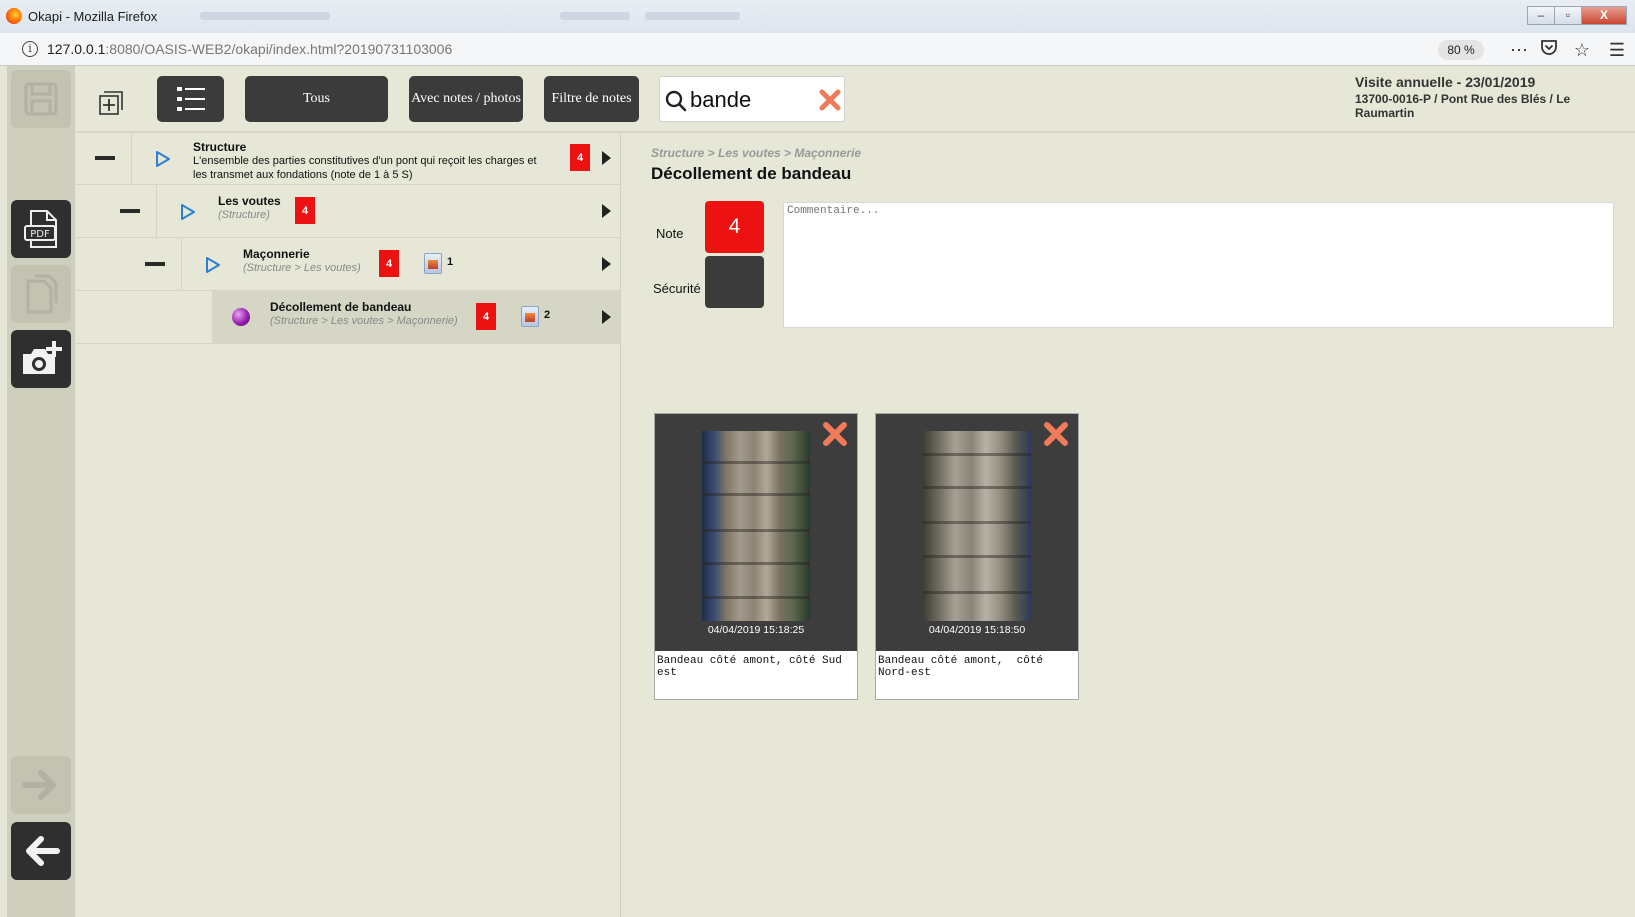  Describe the element at coordinates (364, 321) in the screenshot. I see `tree-item-path: (Structure > Les voutes > Maçonnerie)` at that location.